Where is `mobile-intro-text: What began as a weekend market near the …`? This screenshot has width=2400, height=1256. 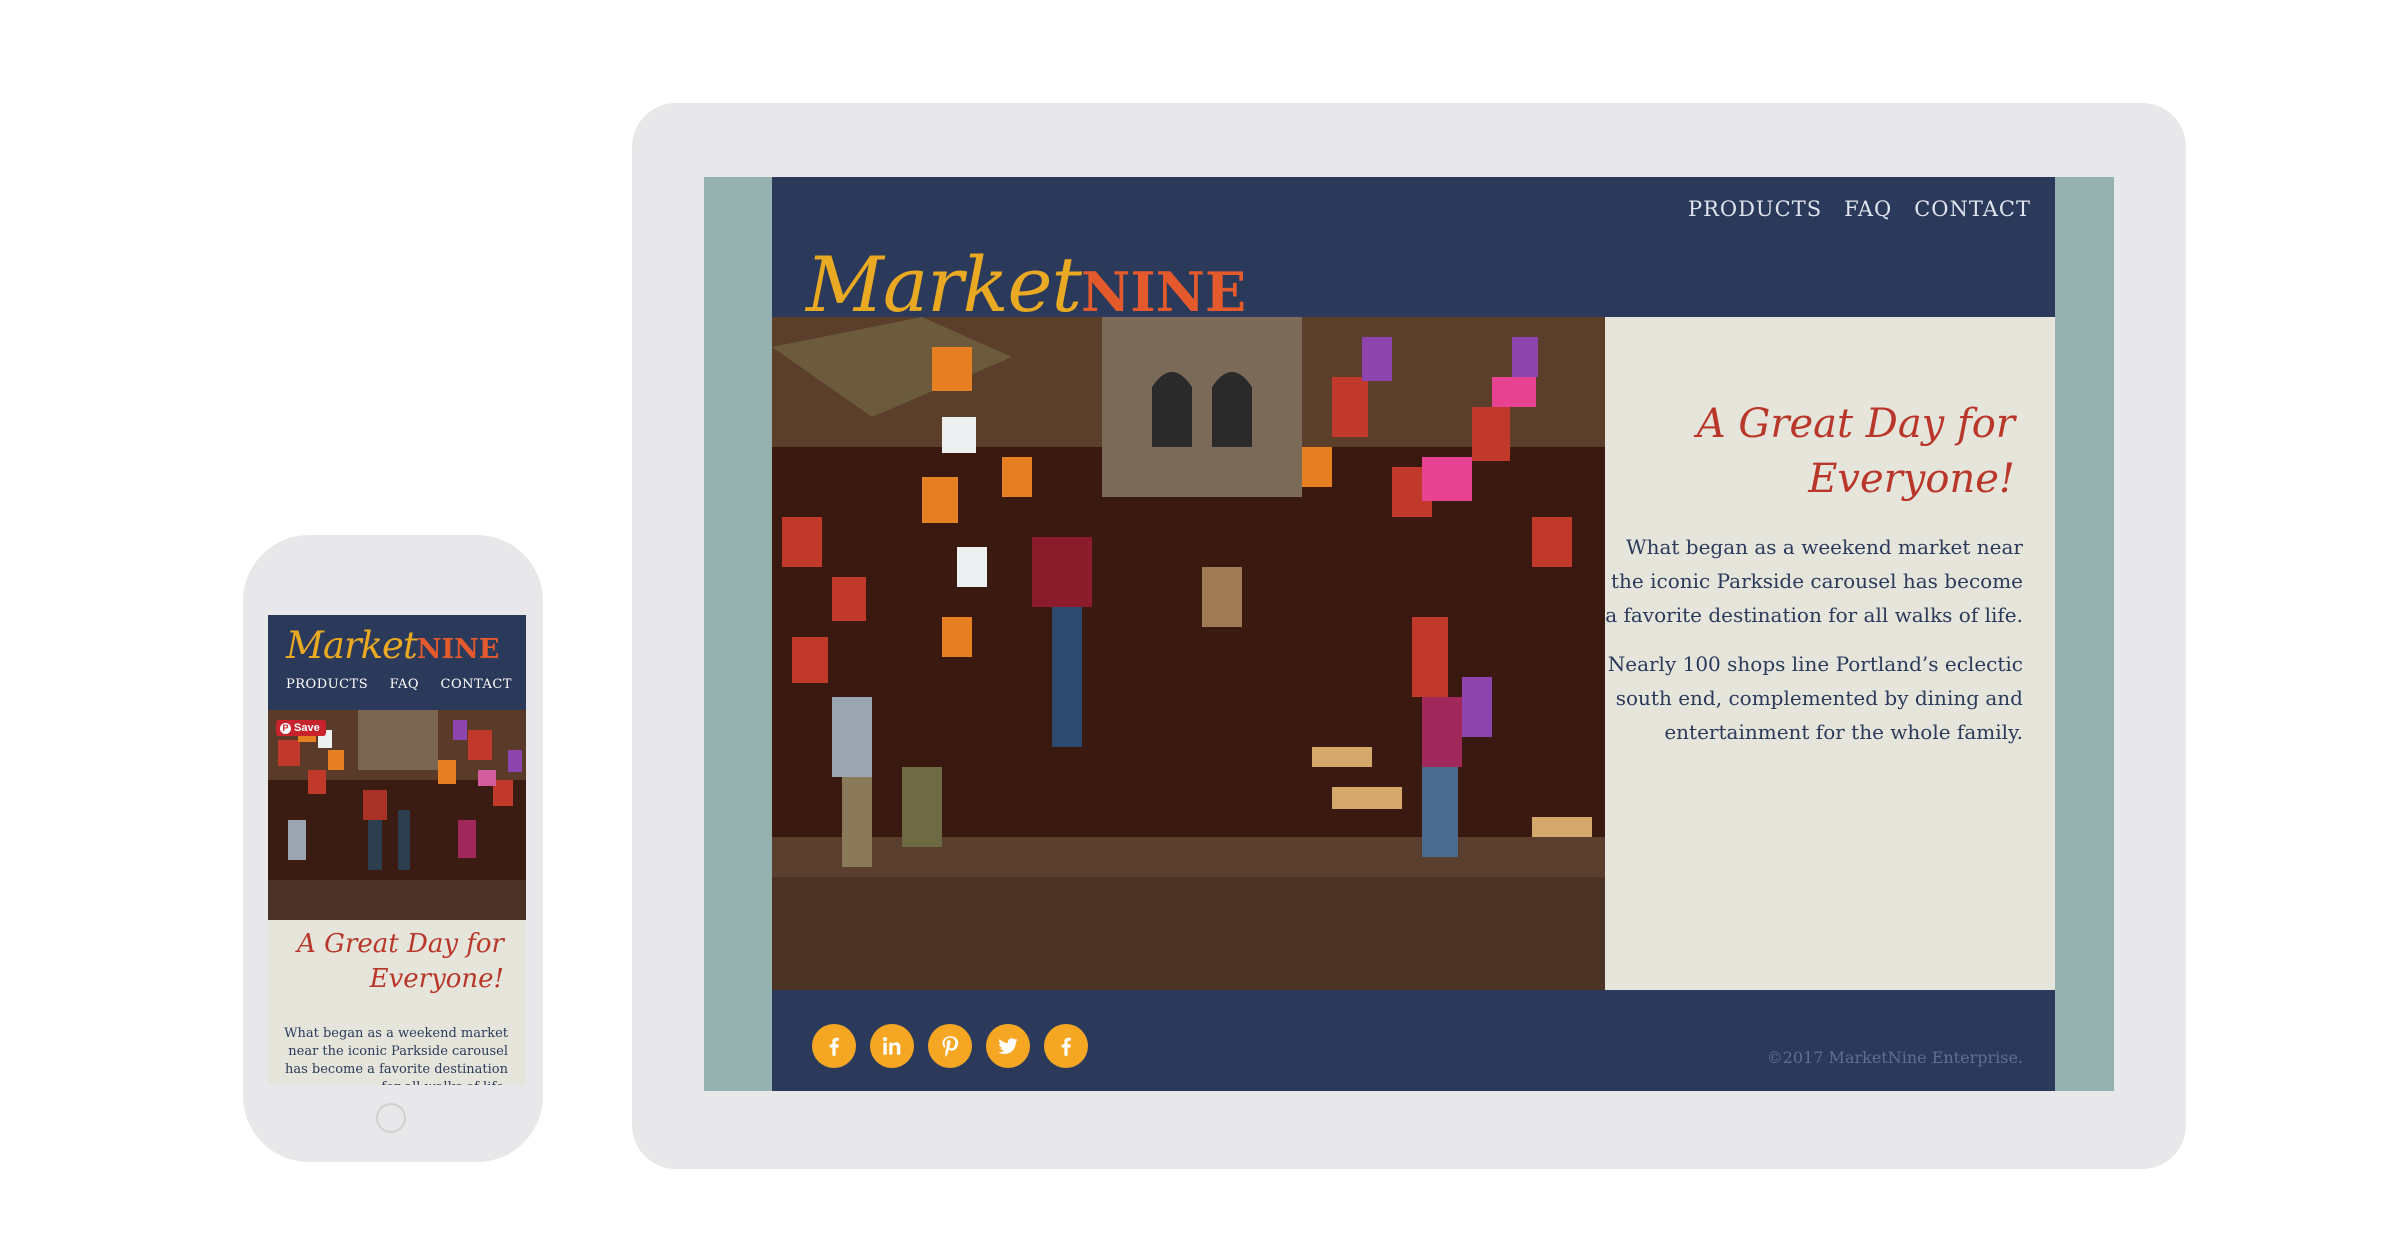 mobile-intro-text: What began as a weekend market near the … is located at coordinates (396, 1055).